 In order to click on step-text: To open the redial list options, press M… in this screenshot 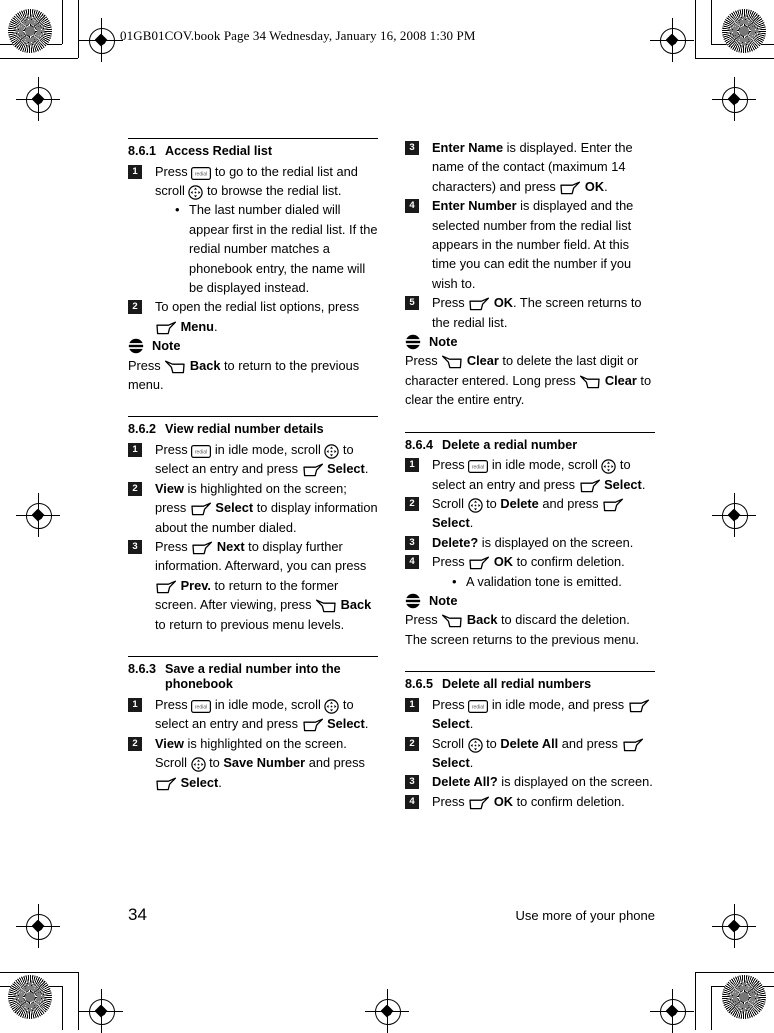, I will do `click(257, 316)`.